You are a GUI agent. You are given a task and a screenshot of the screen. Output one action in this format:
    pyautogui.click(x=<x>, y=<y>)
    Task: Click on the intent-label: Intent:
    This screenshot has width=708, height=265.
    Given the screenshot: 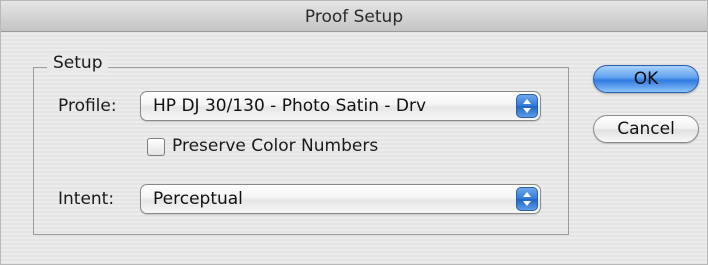 What is the action you would take?
    pyautogui.click(x=86, y=199)
    